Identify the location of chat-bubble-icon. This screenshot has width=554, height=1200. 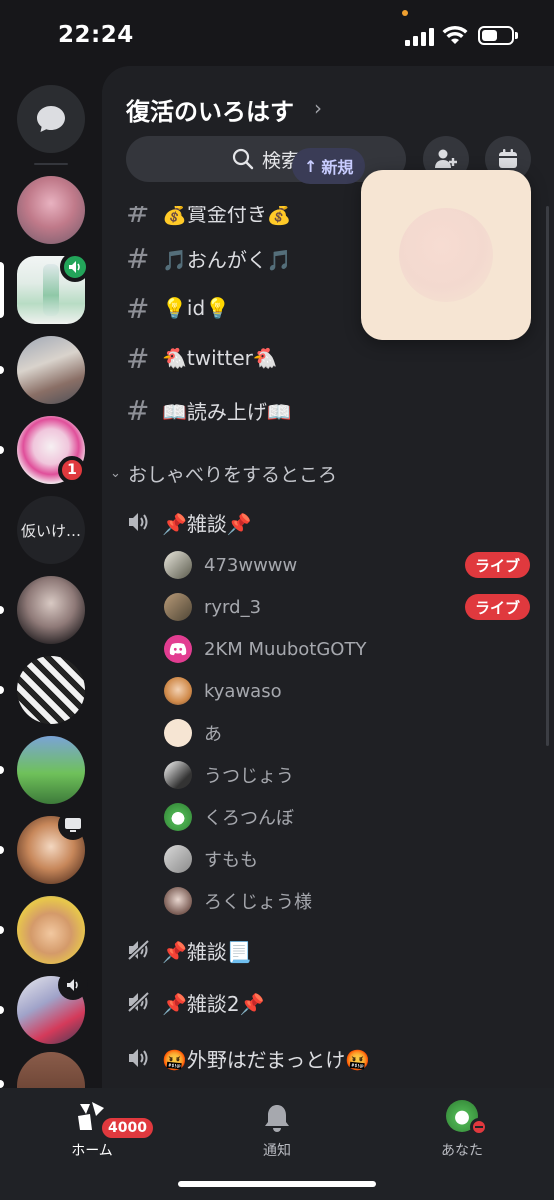
(51, 119).